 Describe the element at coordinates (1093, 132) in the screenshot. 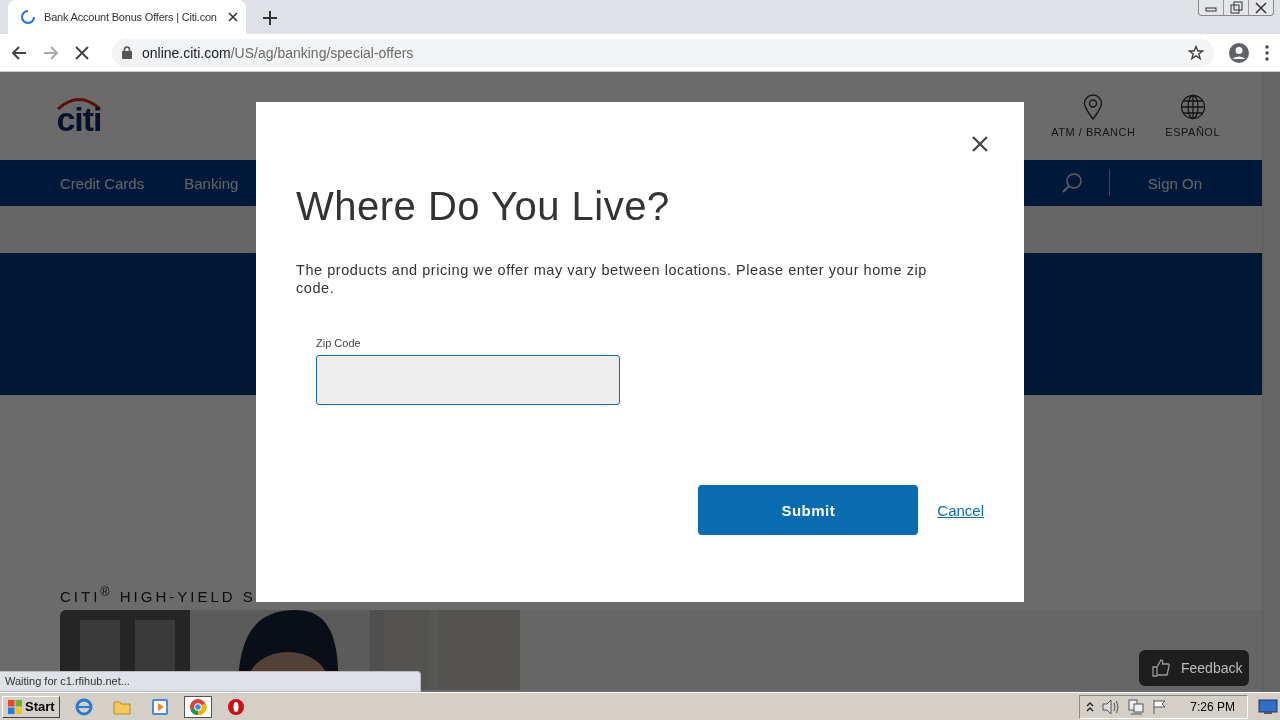

I see `utility-link: ATM / BRANCH` at that location.